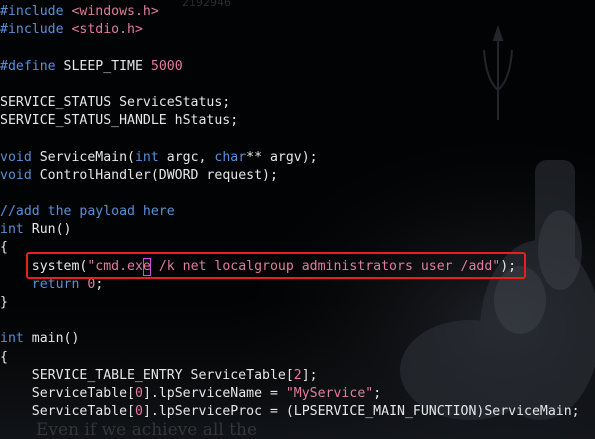  Describe the element at coordinates (107, 66) in the screenshot. I see `code-token: SLEEP_TIME` at that location.